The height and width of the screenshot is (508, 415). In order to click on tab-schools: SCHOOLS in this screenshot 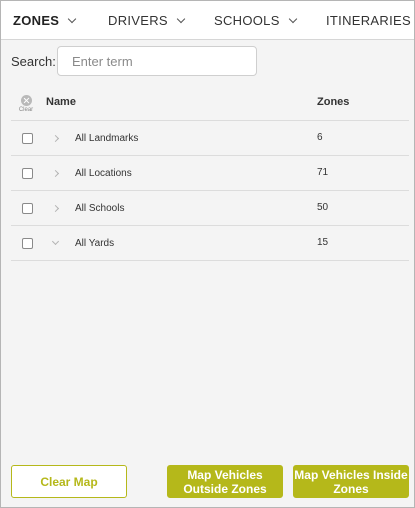, I will do `click(255, 20)`.